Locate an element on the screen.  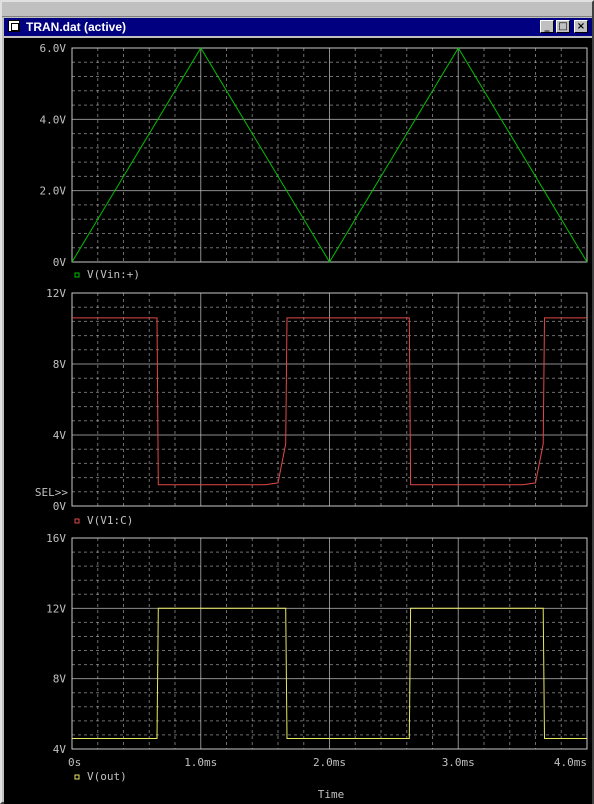
x-axis-label: Time is located at coordinates (331, 794).